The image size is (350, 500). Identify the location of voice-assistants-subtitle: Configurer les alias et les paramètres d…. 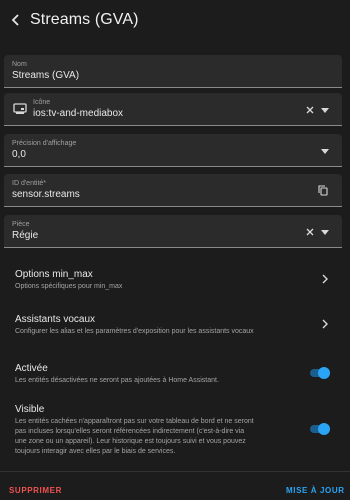
(134, 331).